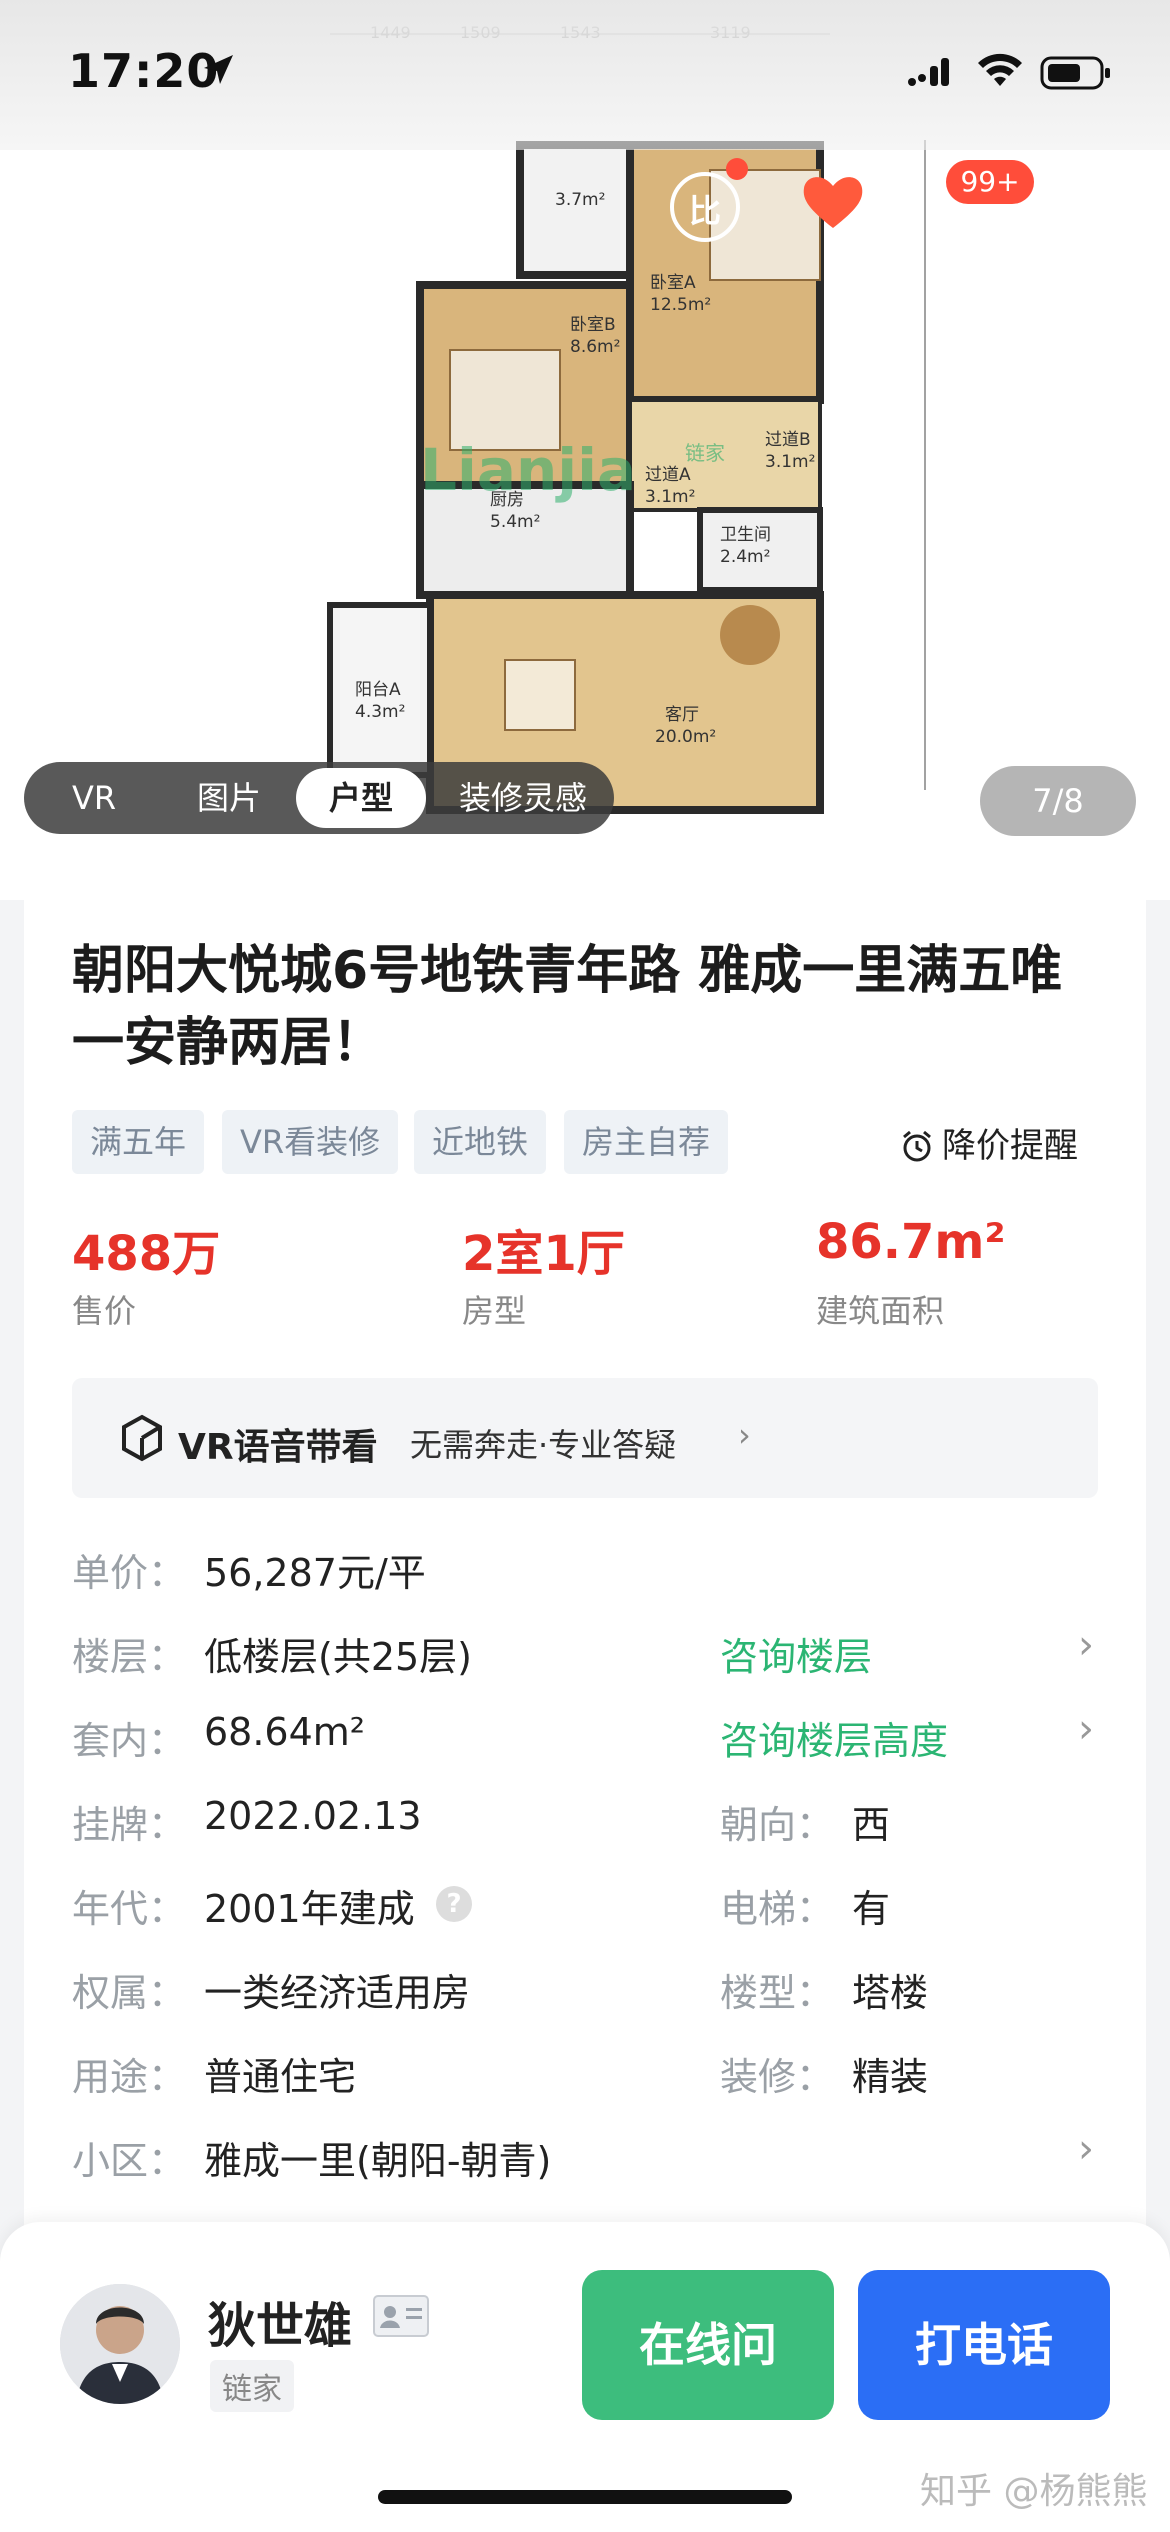 This screenshot has width=1170, height=2532. I want to click on room-label-bedroom-a: 卧室A, so click(673, 283).